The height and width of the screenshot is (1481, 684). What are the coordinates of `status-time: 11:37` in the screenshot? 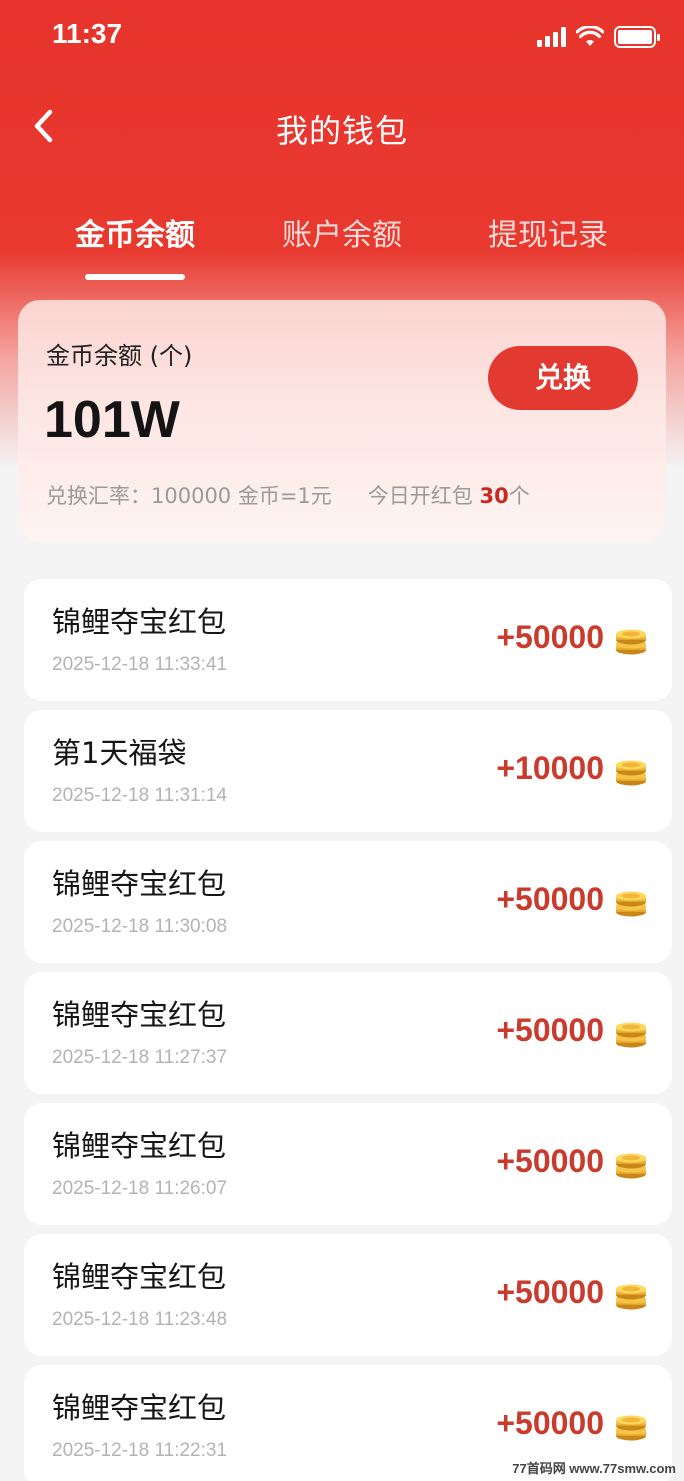 It's located at (87, 33).